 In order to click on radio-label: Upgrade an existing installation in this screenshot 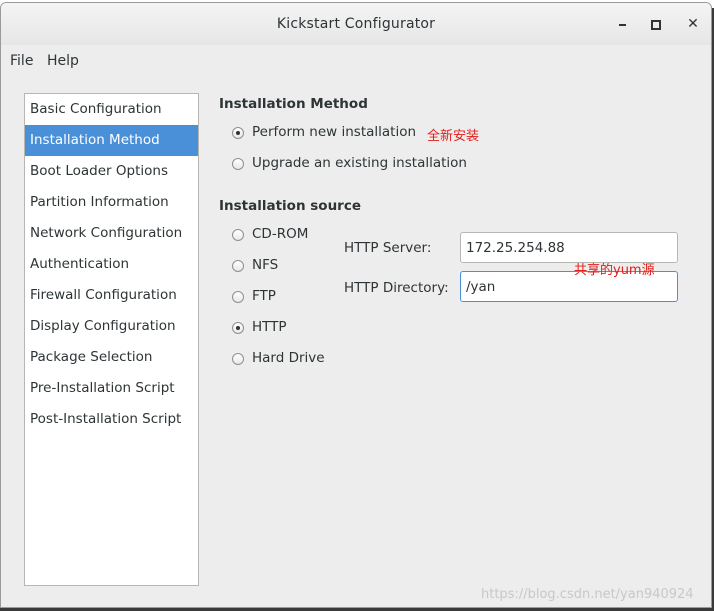, I will do `click(359, 163)`.